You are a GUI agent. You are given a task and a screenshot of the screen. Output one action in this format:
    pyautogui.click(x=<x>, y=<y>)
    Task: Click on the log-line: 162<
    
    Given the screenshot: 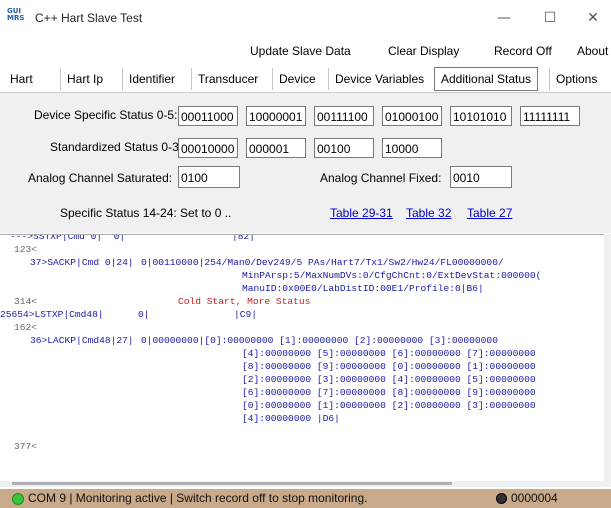 What is the action you would take?
    pyautogui.click(x=26, y=327)
    